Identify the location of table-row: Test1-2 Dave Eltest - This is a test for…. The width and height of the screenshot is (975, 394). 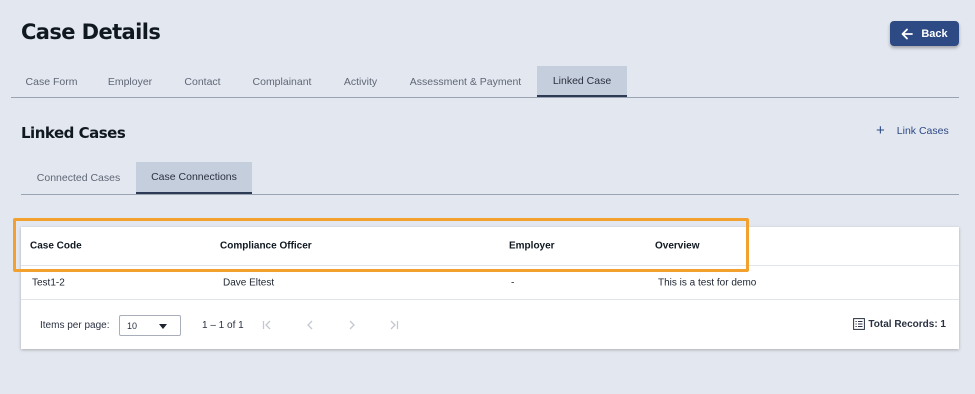
(490, 283).